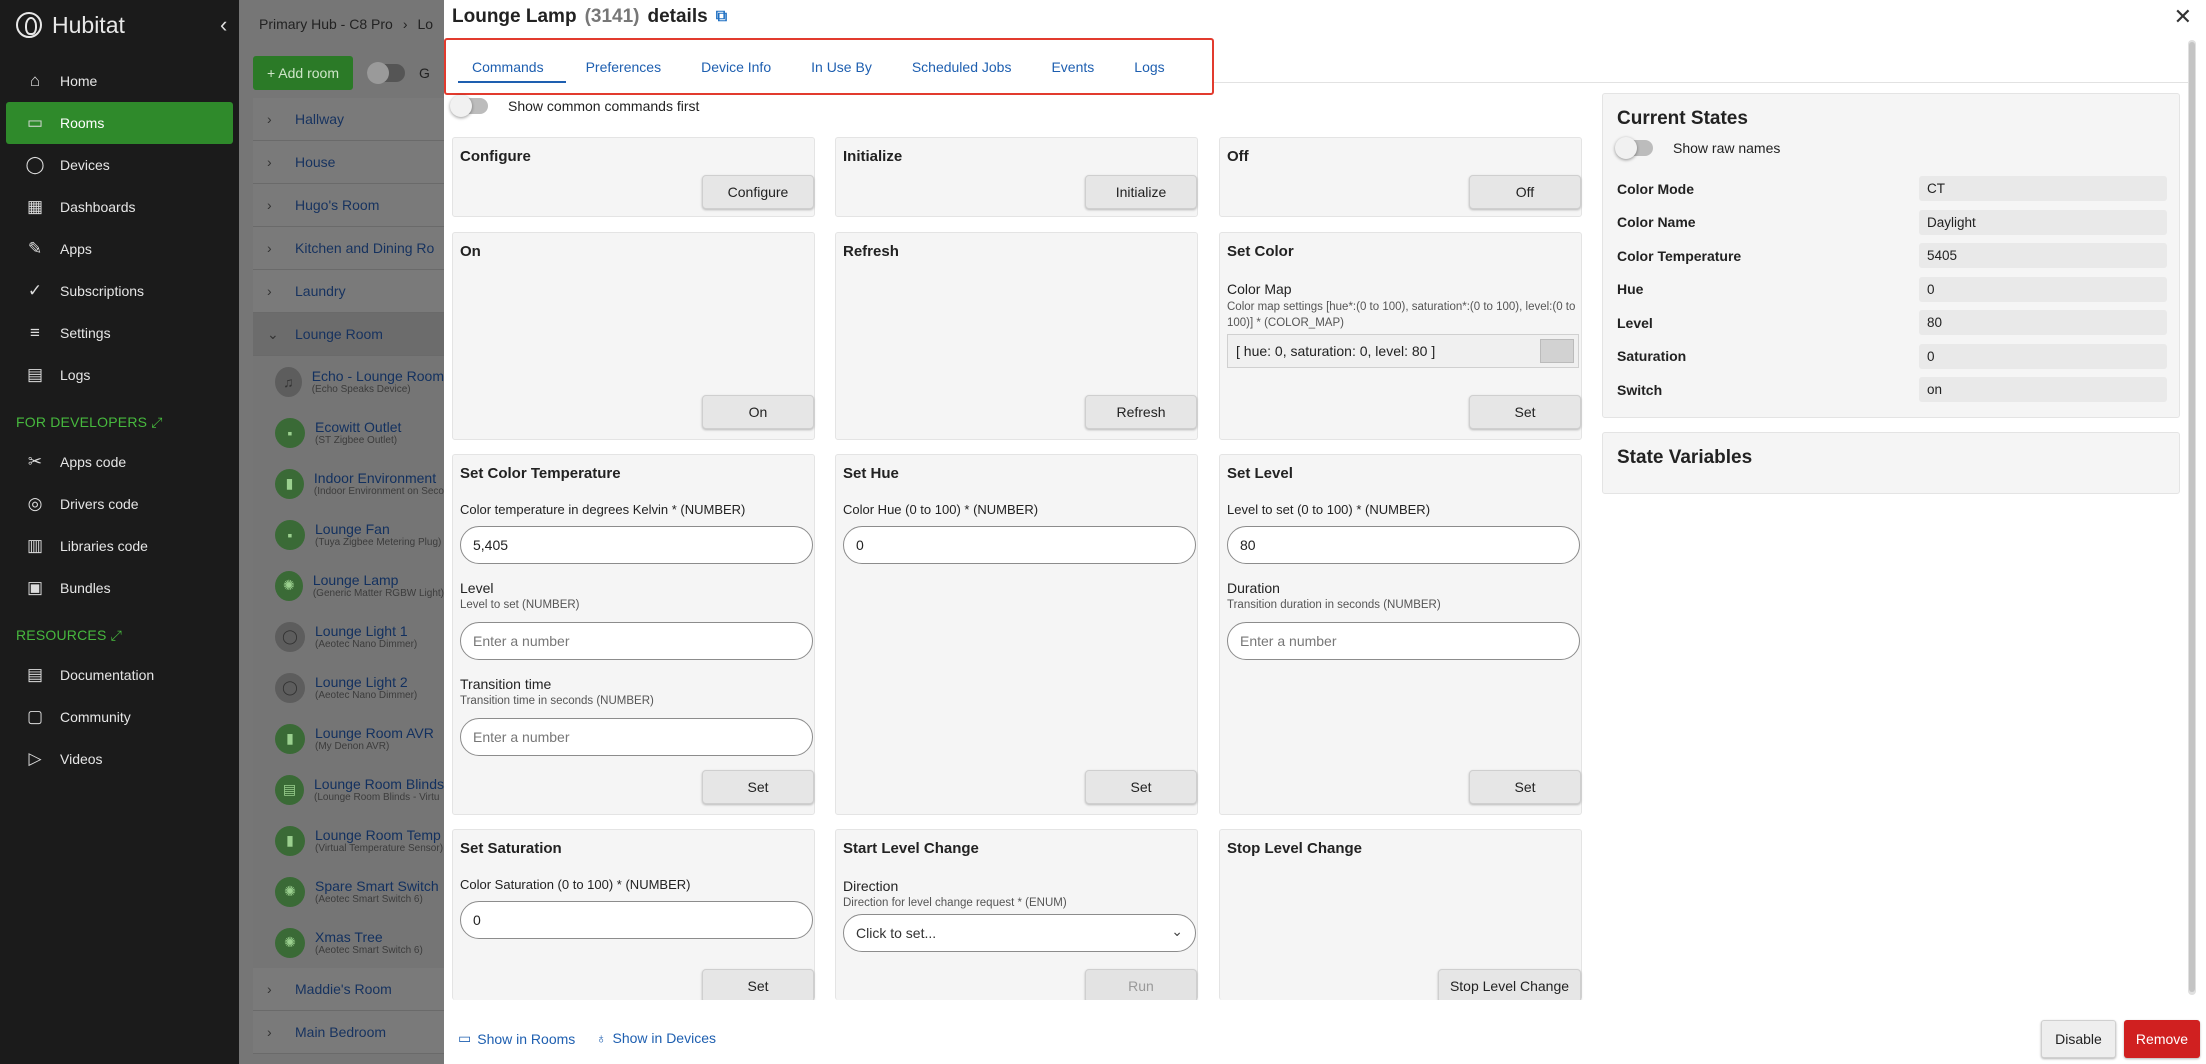 Image resolution: width=2206 pixels, height=1064 pixels. What do you see at coordinates (348, 334) in the screenshot?
I see `room-row-open: ⌄ Lounge Room` at bounding box center [348, 334].